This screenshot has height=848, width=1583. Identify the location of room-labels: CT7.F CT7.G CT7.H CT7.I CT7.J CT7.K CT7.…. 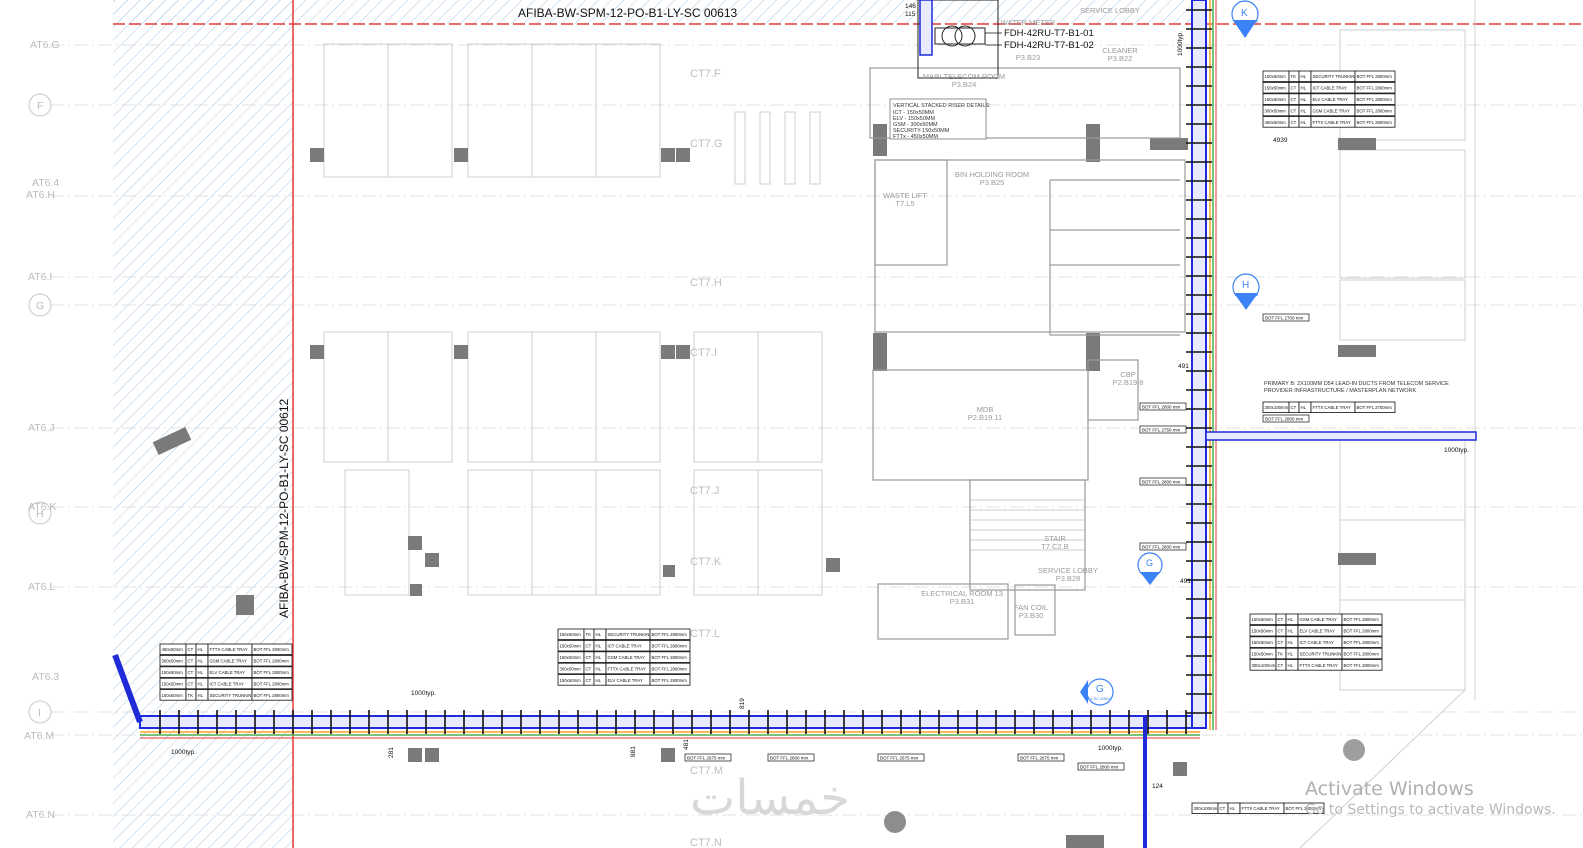
(706, 458).